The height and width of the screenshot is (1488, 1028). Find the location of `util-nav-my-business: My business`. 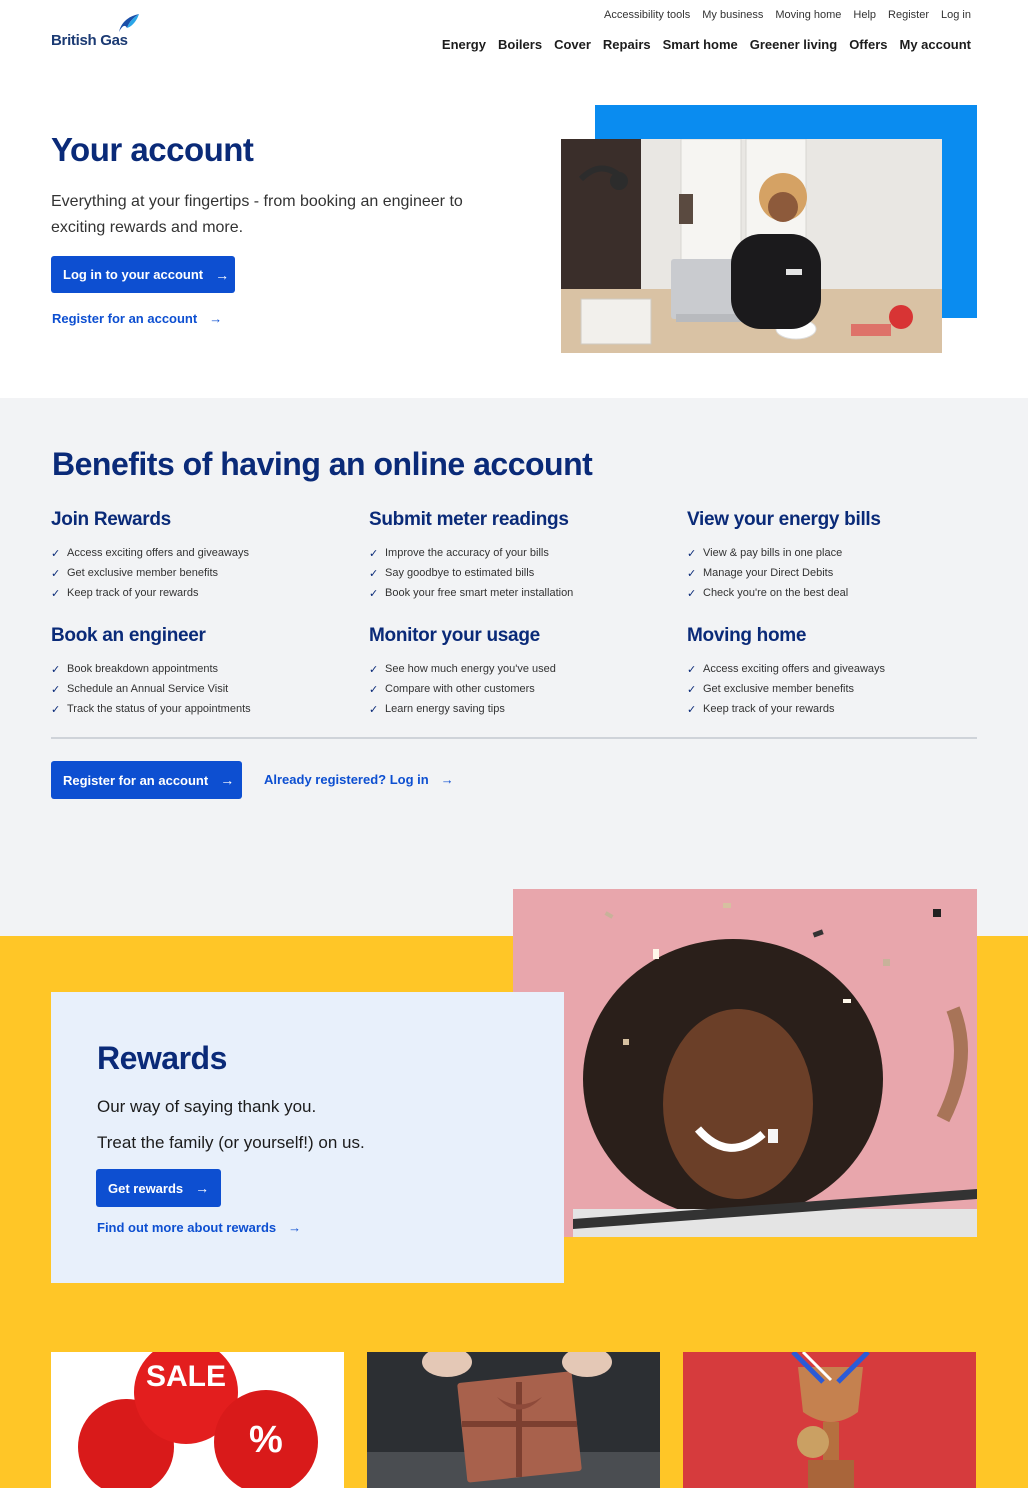

util-nav-my-business: My business is located at coordinates (732, 15).